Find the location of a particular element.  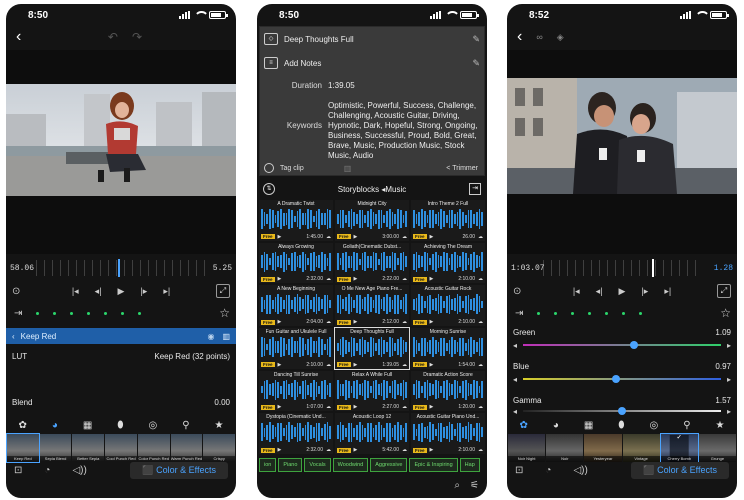

green-slider: ◂ ▸ is located at coordinates (622, 345).